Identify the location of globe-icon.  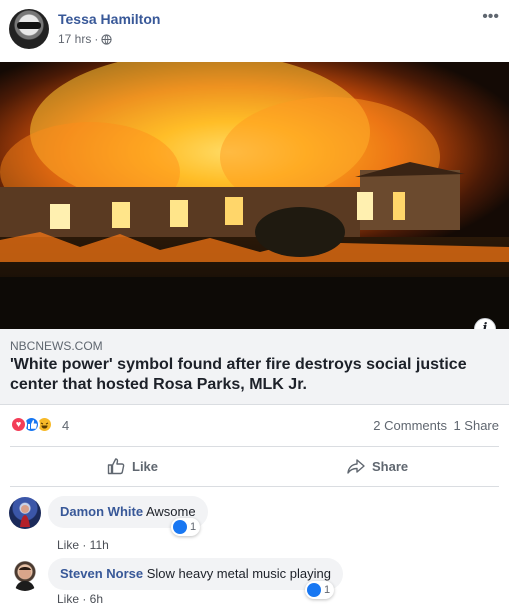
(106, 39).